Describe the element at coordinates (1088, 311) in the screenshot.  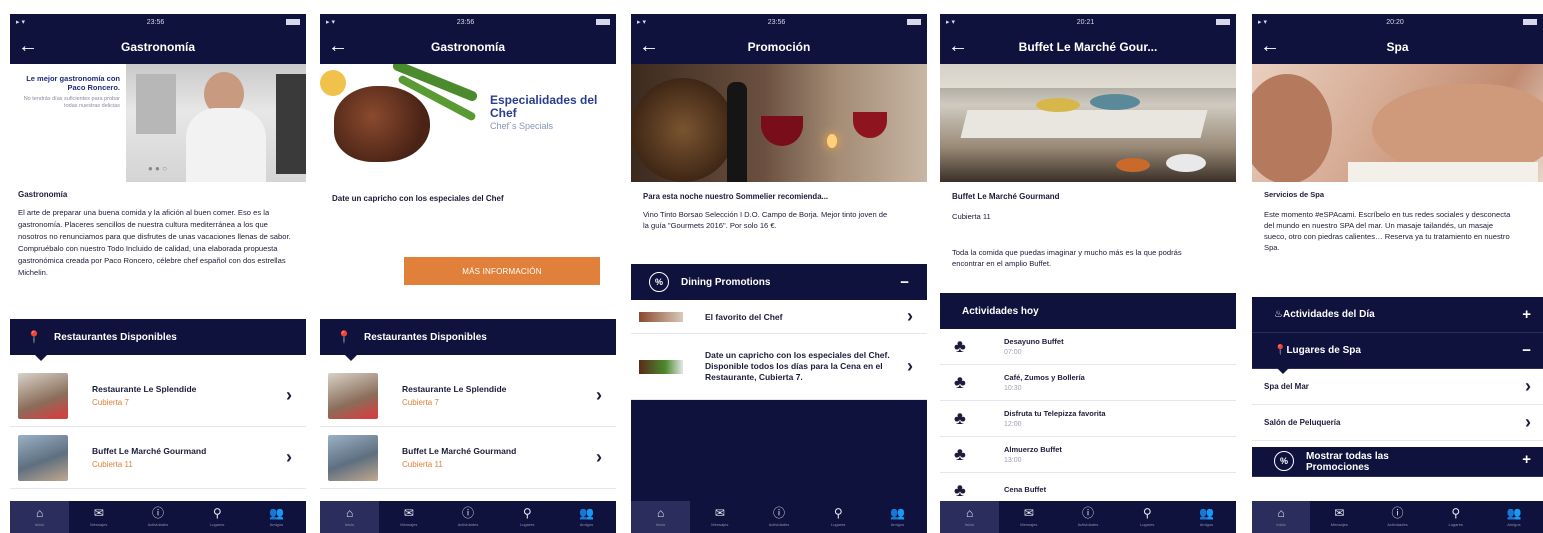
I see `activities-header: Actividades hoy` at that location.